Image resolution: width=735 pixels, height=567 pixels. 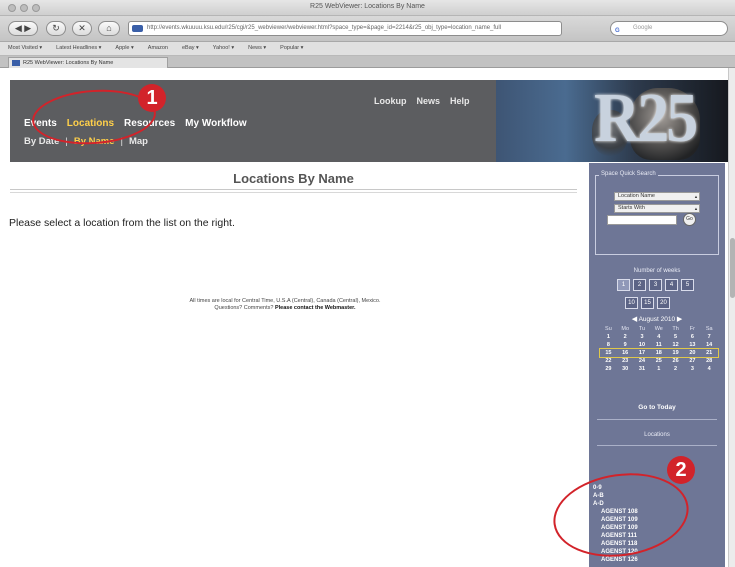 I want to click on calendar-day: 12, so click(x=675, y=345).